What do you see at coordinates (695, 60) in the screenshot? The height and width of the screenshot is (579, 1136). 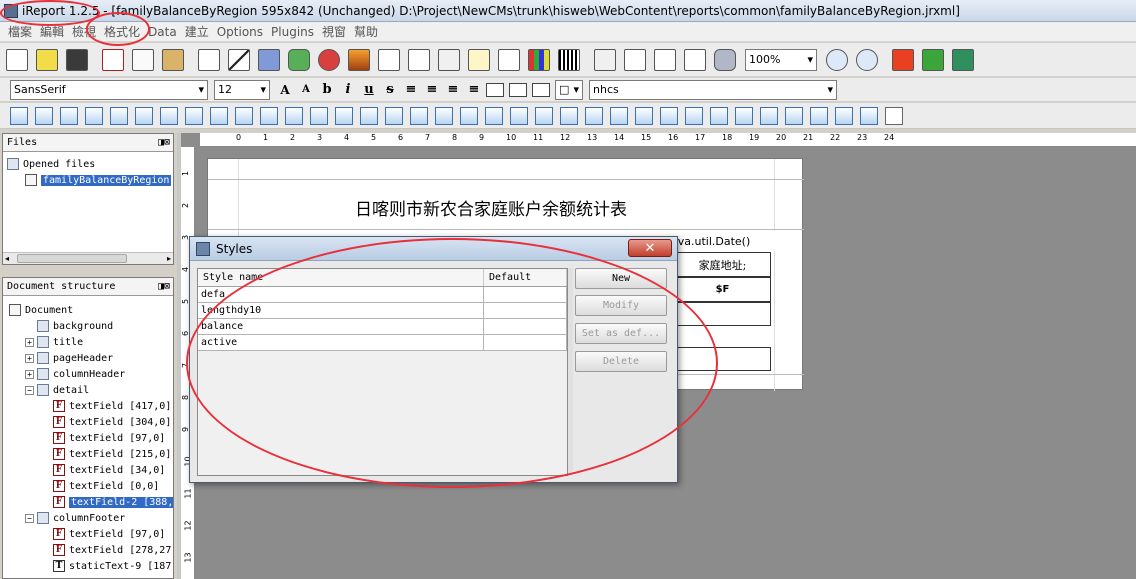 I see `fields-button` at bounding box center [695, 60].